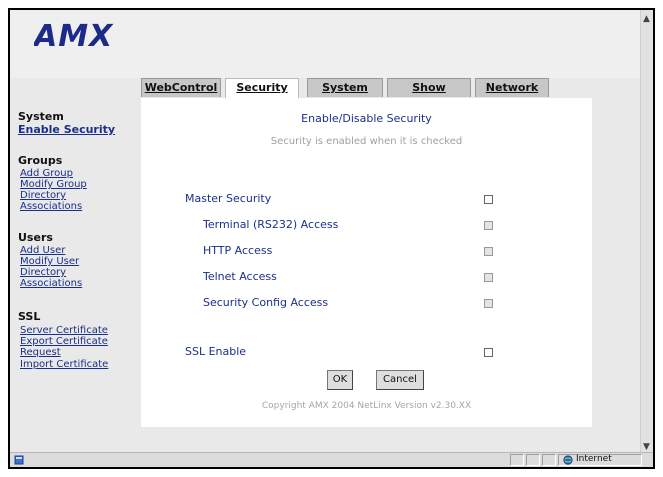 This screenshot has width=663, height=477. What do you see at coordinates (49, 261) in the screenshot?
I see `sidebar-link-modify-user: Modify User` at bounding box center [49, 261].